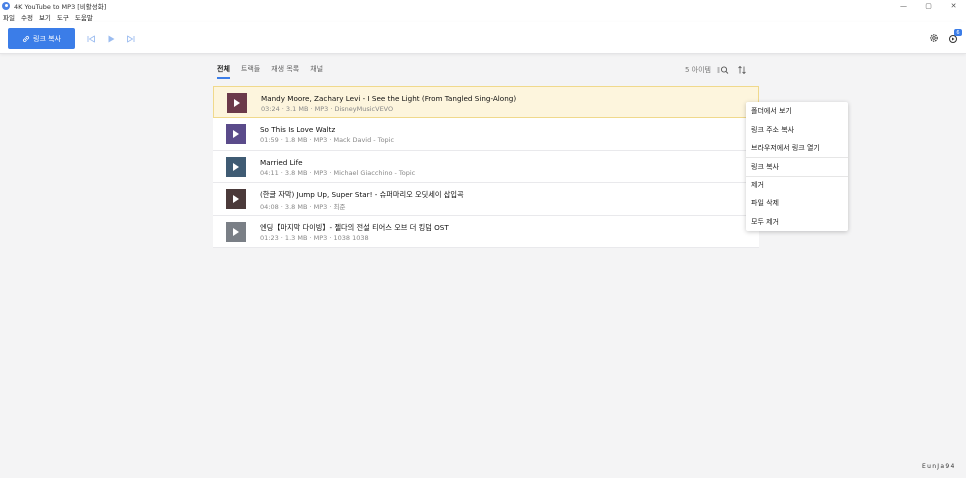 Image resolution: width=966 pixels, height=478 pixels. What do you see at coordinates (91, 39) in the screenshot?
I see `skip-back-icon` at bounding box center [91, 39].